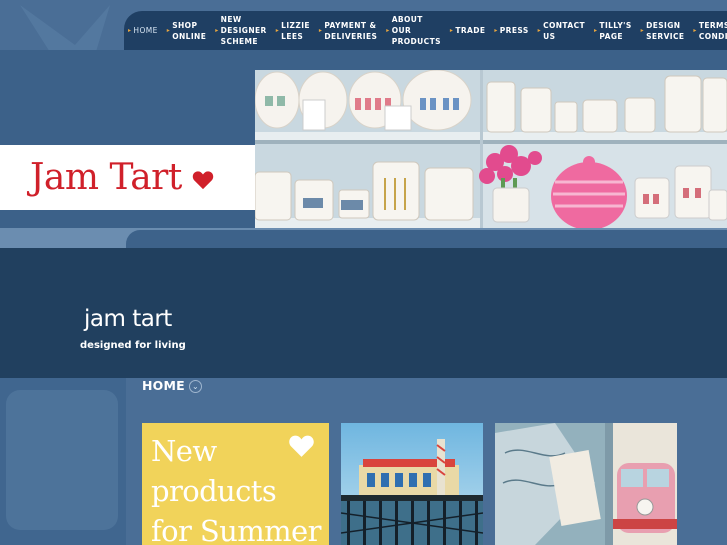 The height and width of the screenshot is (545, 727). What do you see at coordinates (426, 239) in the screenshot?
I see `header-stripe-inner` at bounding box center [426, 239].